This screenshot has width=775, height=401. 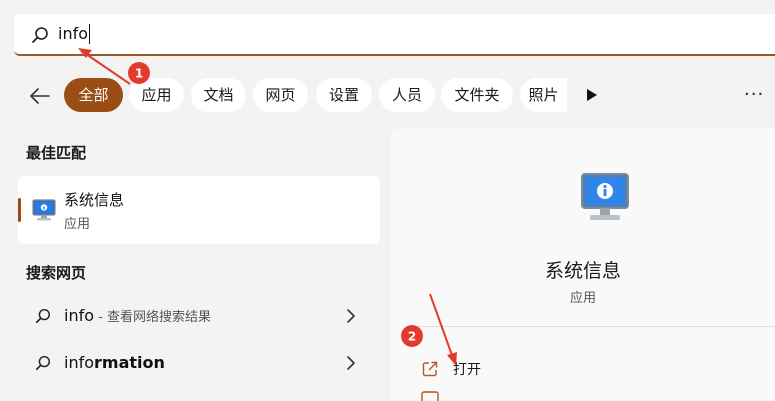 I want to click on web-search-prefix: info, so click(x=79, y=362).